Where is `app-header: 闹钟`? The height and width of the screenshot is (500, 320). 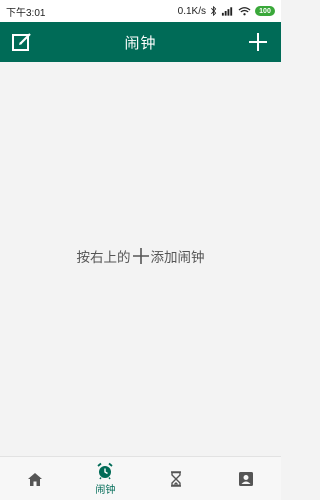 app-header: 闹钟 is located at coordinates (140, 42).